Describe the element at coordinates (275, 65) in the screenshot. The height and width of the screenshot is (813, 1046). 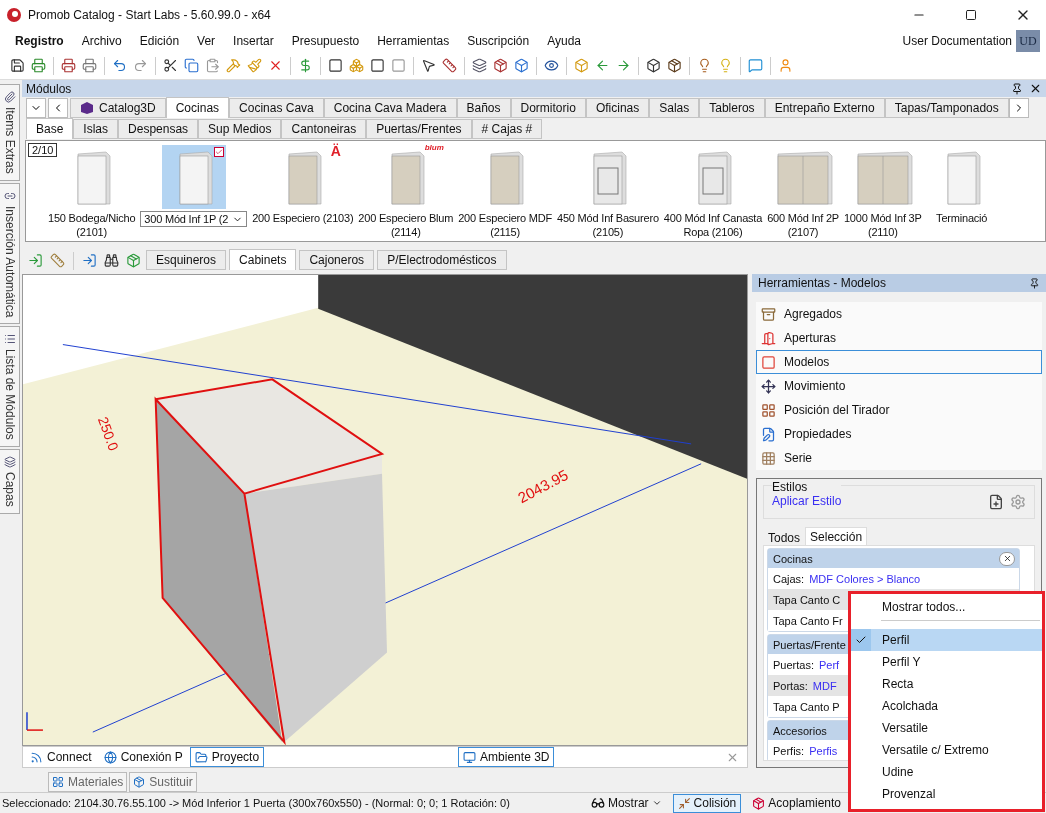
I see `delete-icon` at that location.